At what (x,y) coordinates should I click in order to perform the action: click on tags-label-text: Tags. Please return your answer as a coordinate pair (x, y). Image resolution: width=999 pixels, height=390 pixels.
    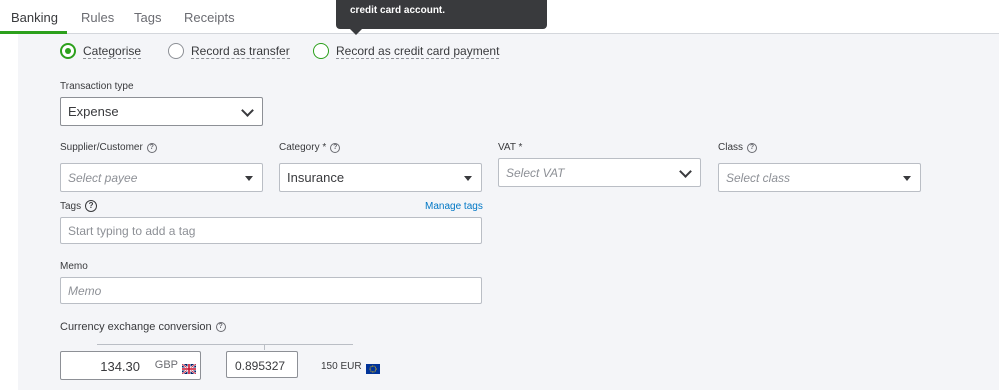
    Looking at the image, I should click on (71, 206).